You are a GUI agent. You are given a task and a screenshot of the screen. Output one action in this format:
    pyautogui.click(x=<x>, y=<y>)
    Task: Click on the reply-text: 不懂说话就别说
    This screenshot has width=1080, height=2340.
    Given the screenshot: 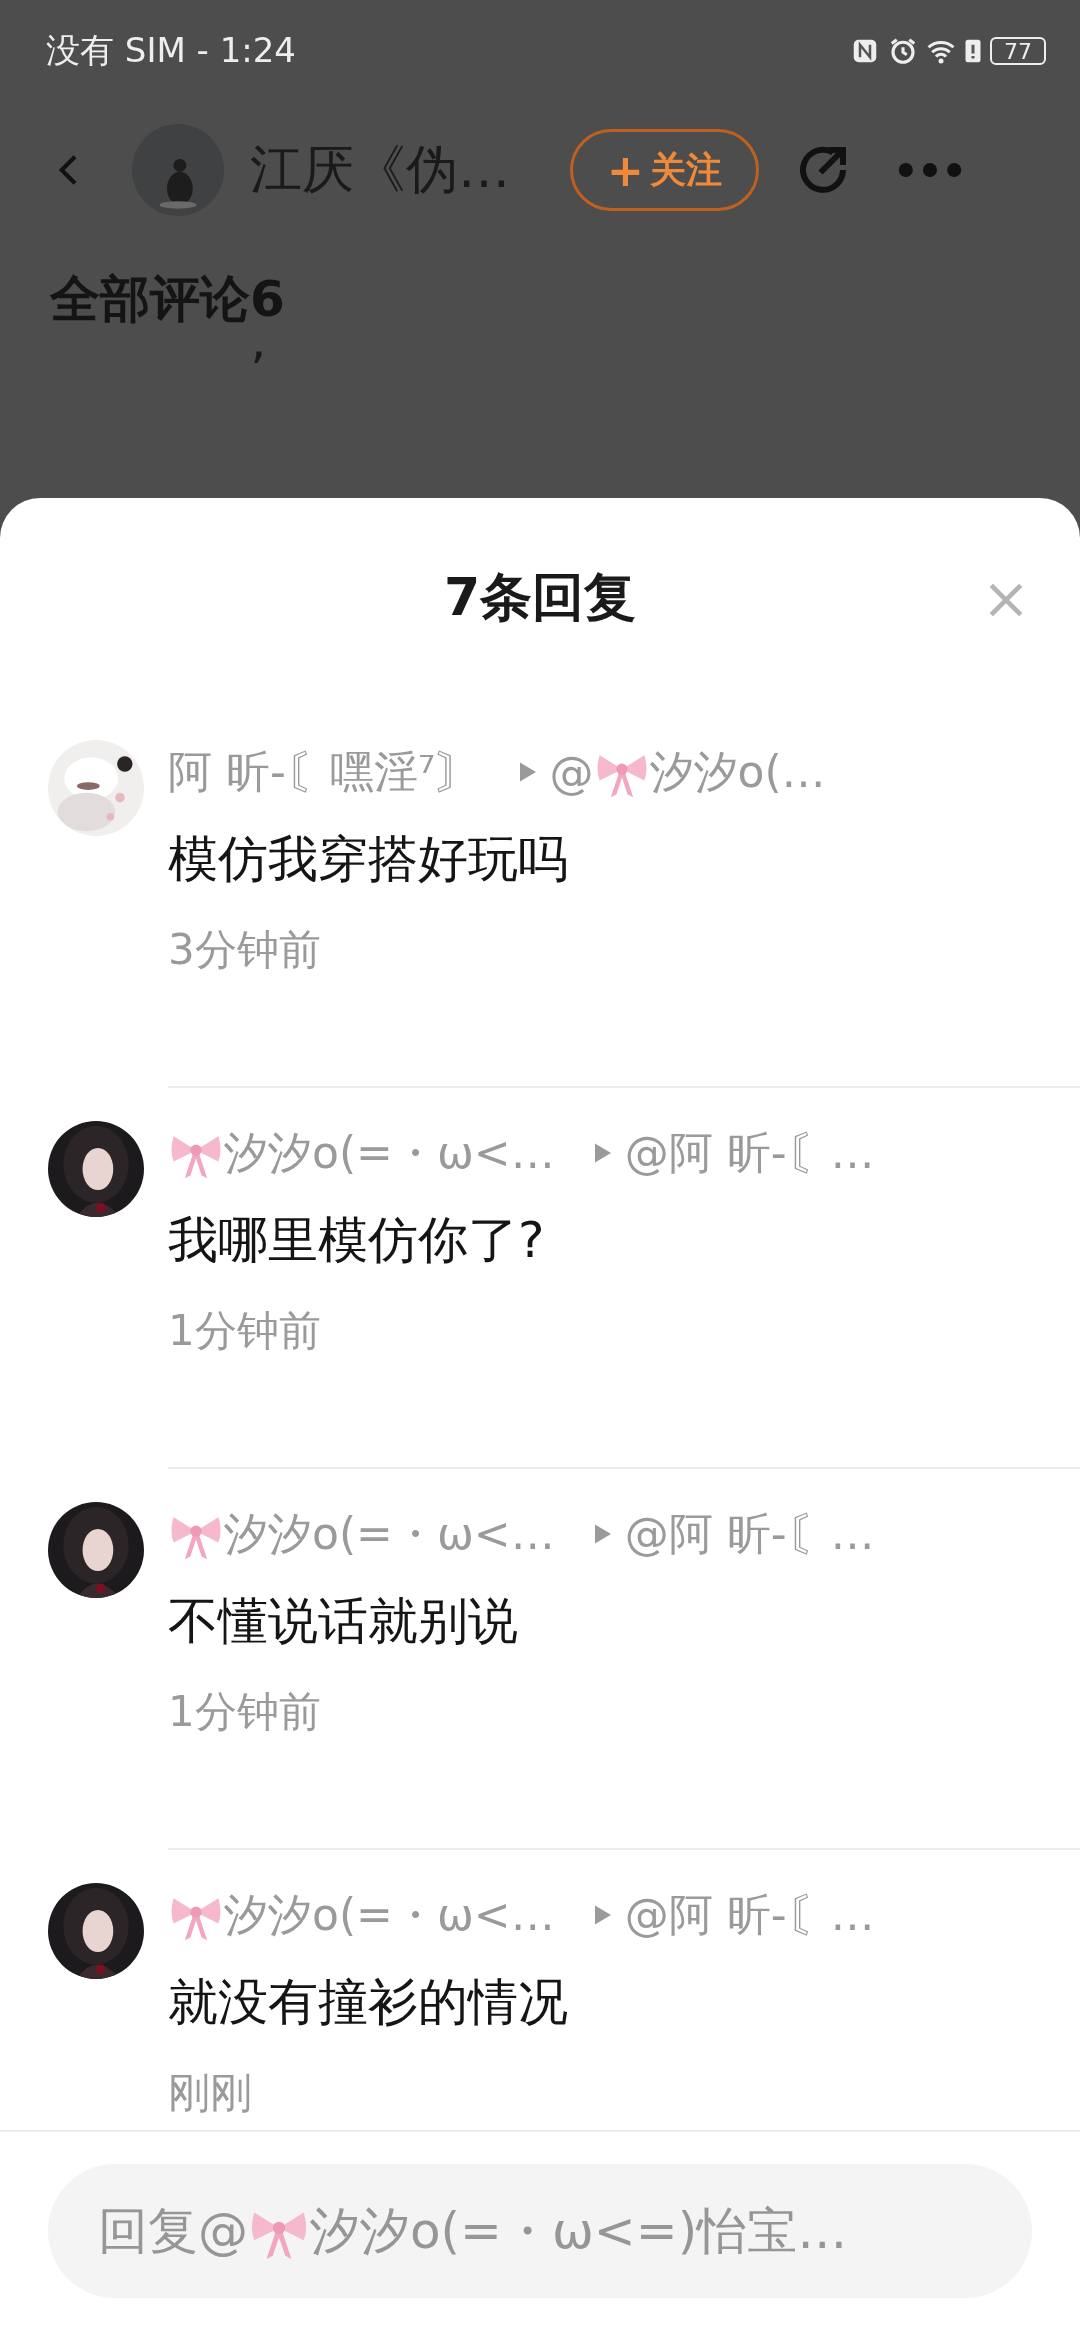 What is the action you would take?
    pyautogui.click(x=343, y=1621)
    